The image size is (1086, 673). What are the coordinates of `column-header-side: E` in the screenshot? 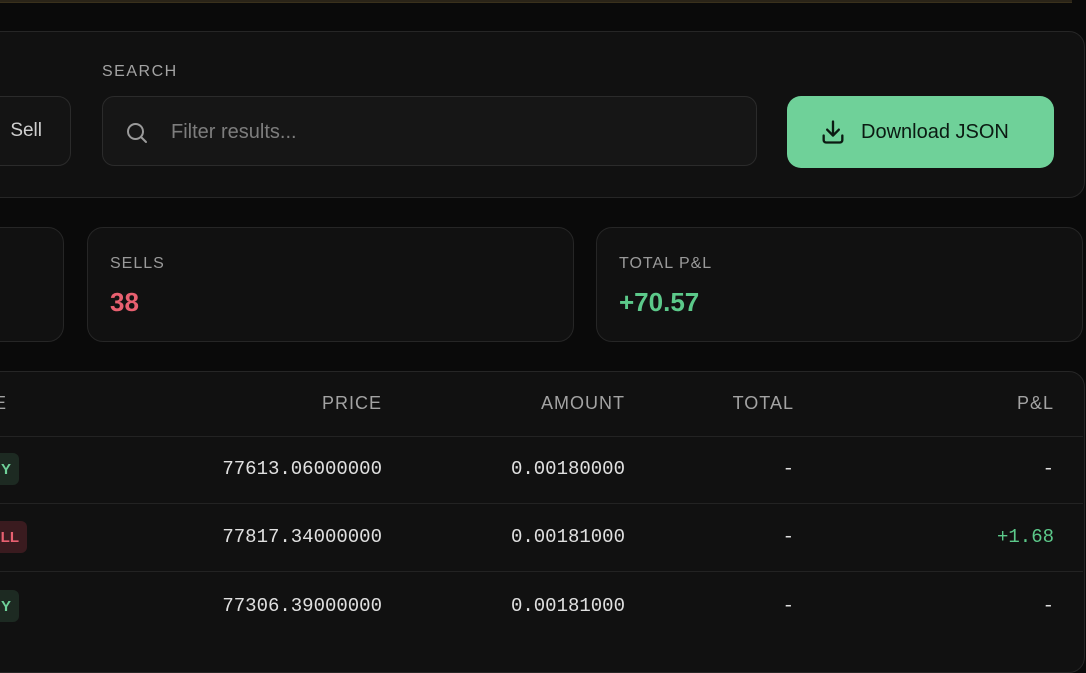 It's located at (3, 403).